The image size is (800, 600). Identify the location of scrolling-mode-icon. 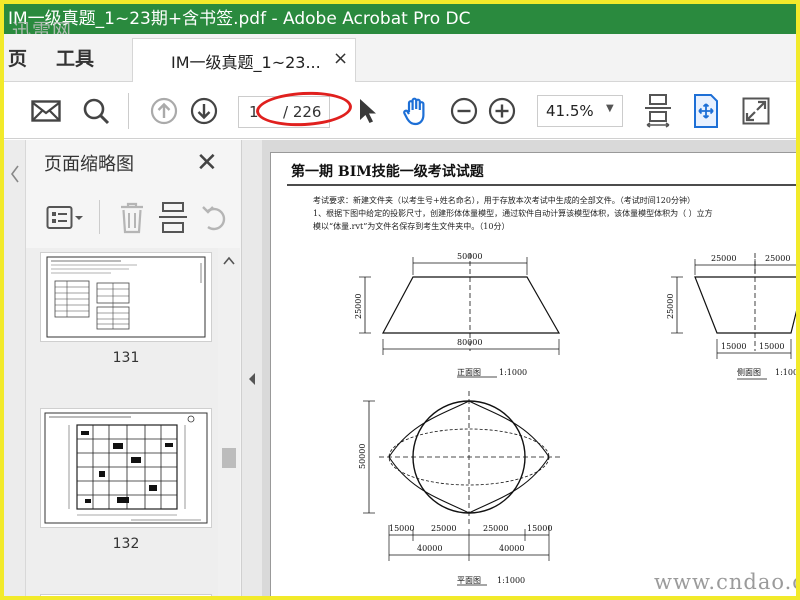
(658, 111).